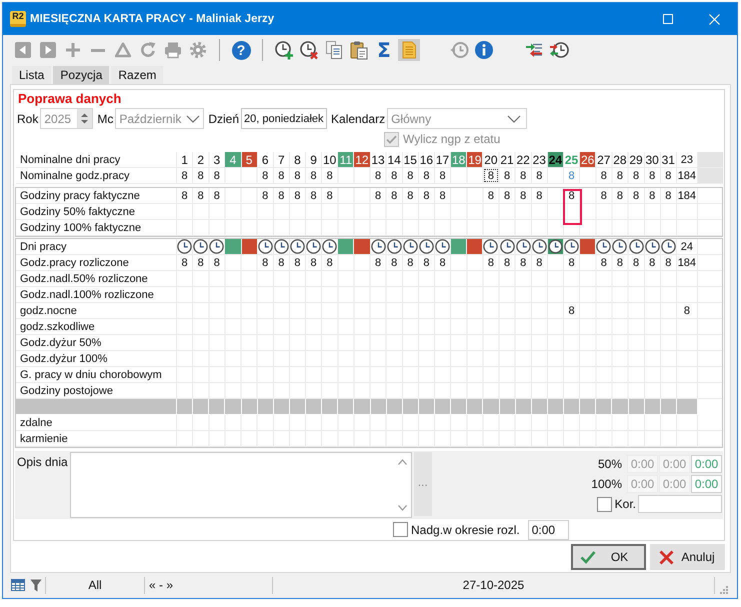  What do you see at coordinates (378, 159) in the screenshot?
I see `day-number: 13` at bounding box center [378, 159].